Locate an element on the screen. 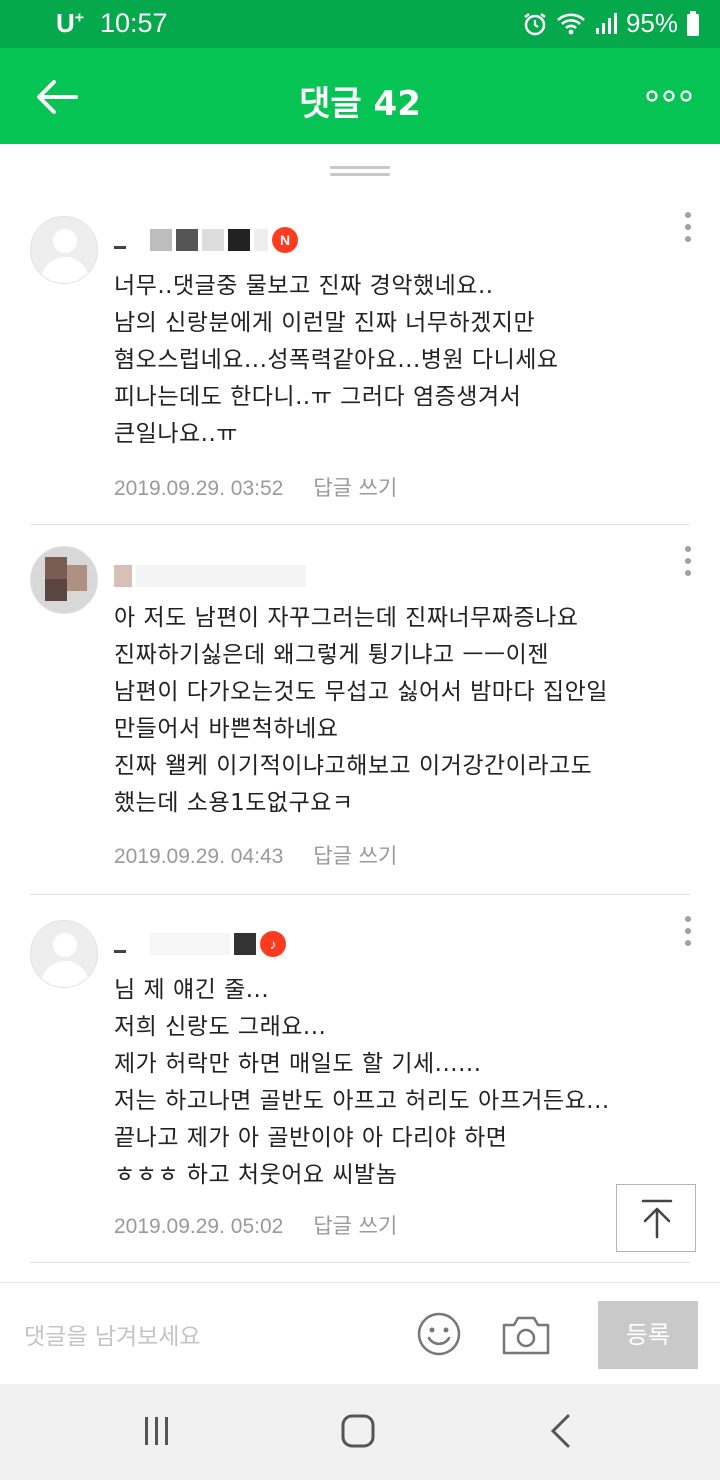 This screenshot has width=720, height=1480. alarm-icon is located at coordinates (535, 23).